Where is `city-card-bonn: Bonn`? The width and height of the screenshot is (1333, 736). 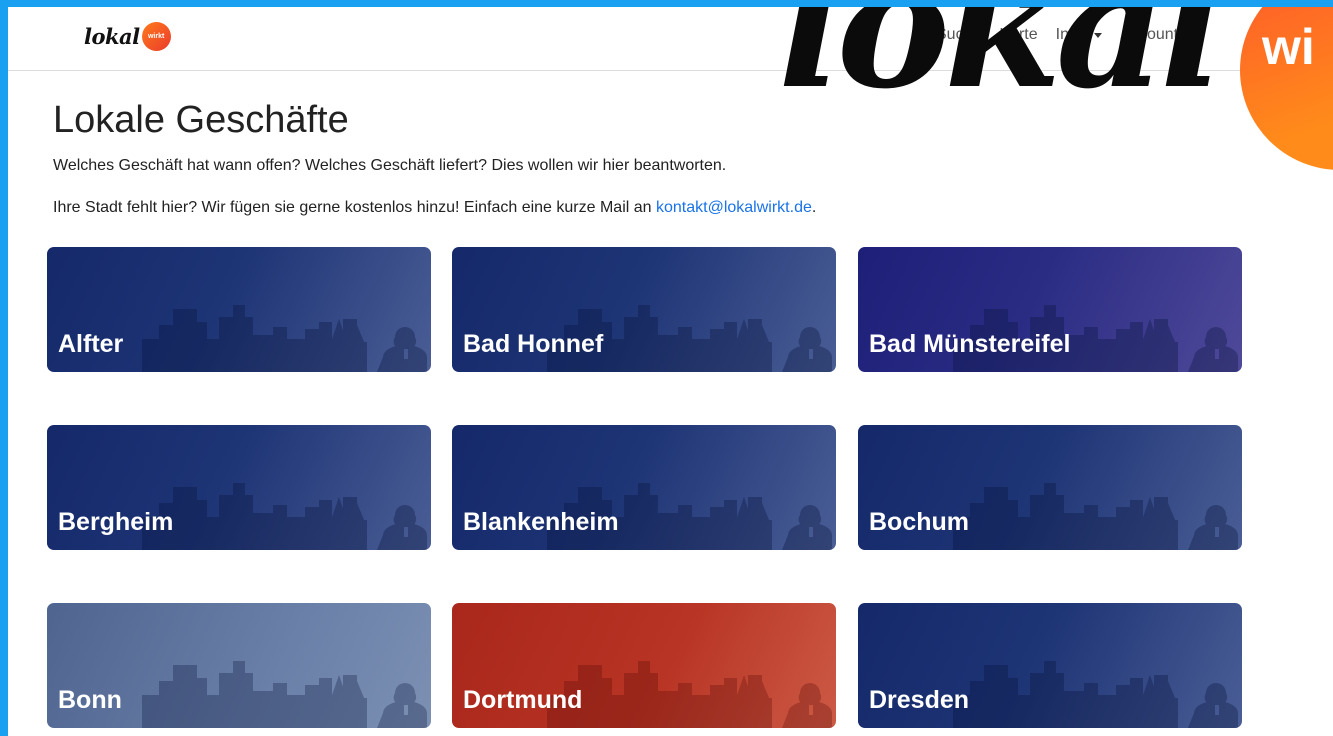 city-card-bonn: Bonn is located at coordinates (239, 665).